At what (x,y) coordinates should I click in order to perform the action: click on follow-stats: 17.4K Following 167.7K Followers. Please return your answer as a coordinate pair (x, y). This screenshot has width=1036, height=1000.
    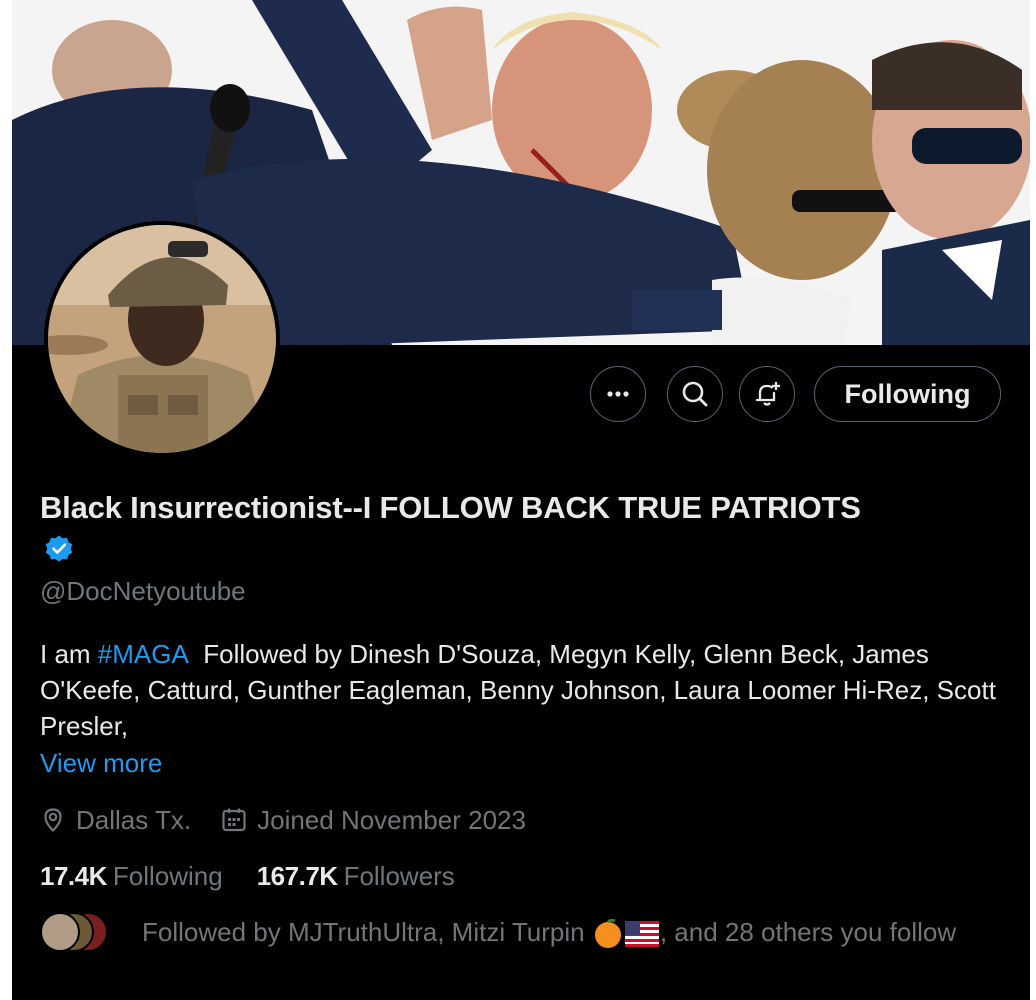
    Looking at the image, I should click on (247, 876).